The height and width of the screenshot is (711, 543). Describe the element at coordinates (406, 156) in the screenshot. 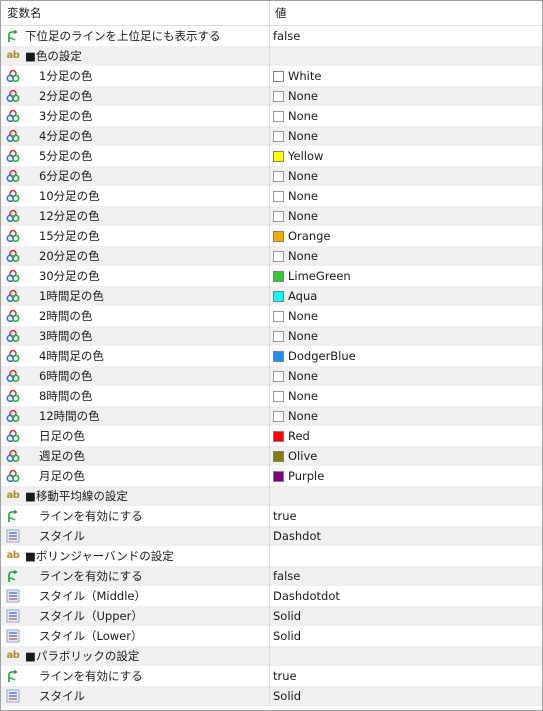

I see `parameter-value-cell: Yellow` at that location.